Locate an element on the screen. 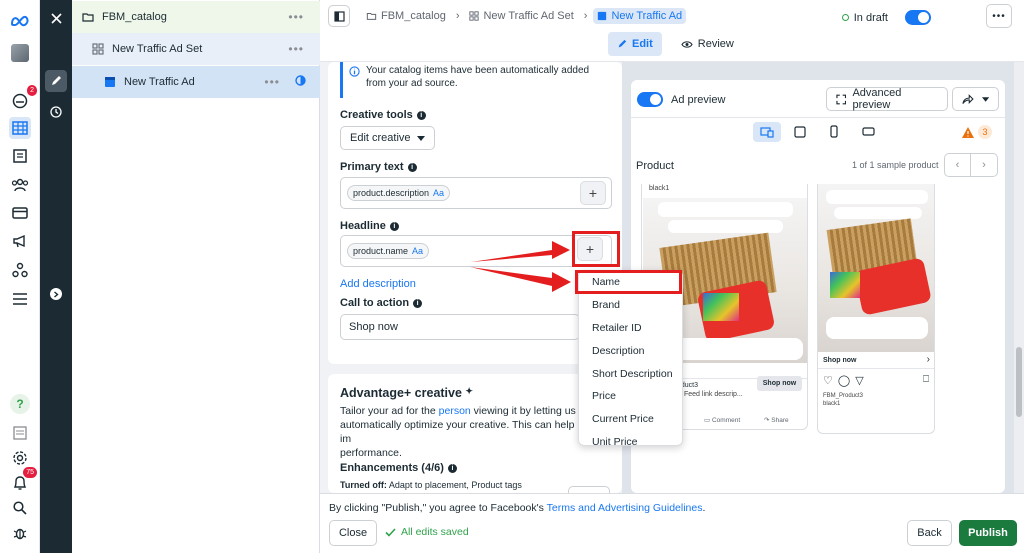 This screenshot has width=1024, height=553. checkmark-icon is located at coordinates (390, 532).